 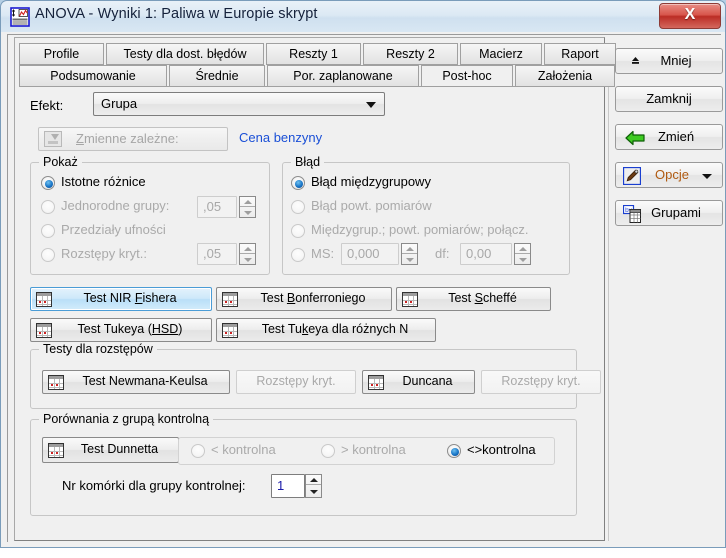 I want to click on test-bonferroniego-button: Test Bonferroniego, so click(x=304, y=299).